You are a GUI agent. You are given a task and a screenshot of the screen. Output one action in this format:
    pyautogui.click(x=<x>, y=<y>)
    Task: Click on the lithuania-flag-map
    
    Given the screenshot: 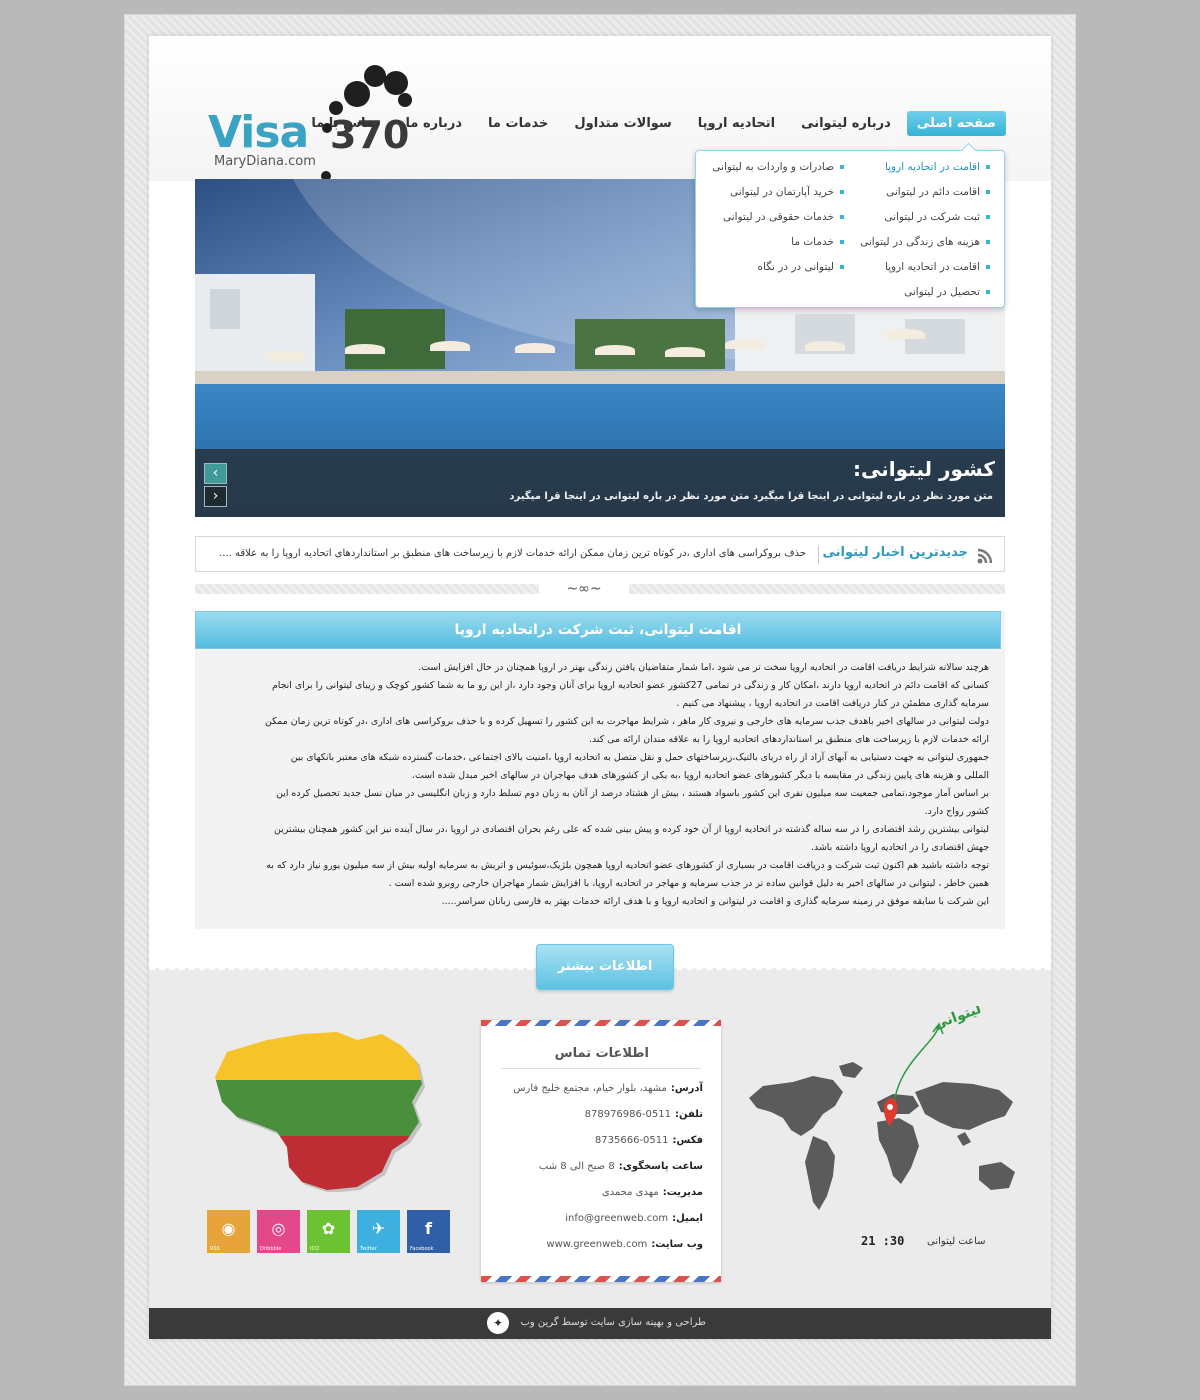 What is the action you would take?
    pyautogui.click(x=320, y=1112)
    